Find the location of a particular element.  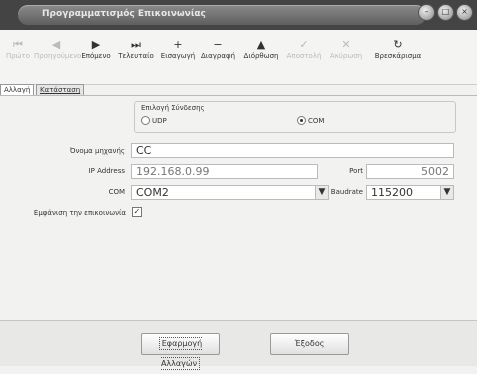

insert-icon: + is located at coordinates (178, 44).